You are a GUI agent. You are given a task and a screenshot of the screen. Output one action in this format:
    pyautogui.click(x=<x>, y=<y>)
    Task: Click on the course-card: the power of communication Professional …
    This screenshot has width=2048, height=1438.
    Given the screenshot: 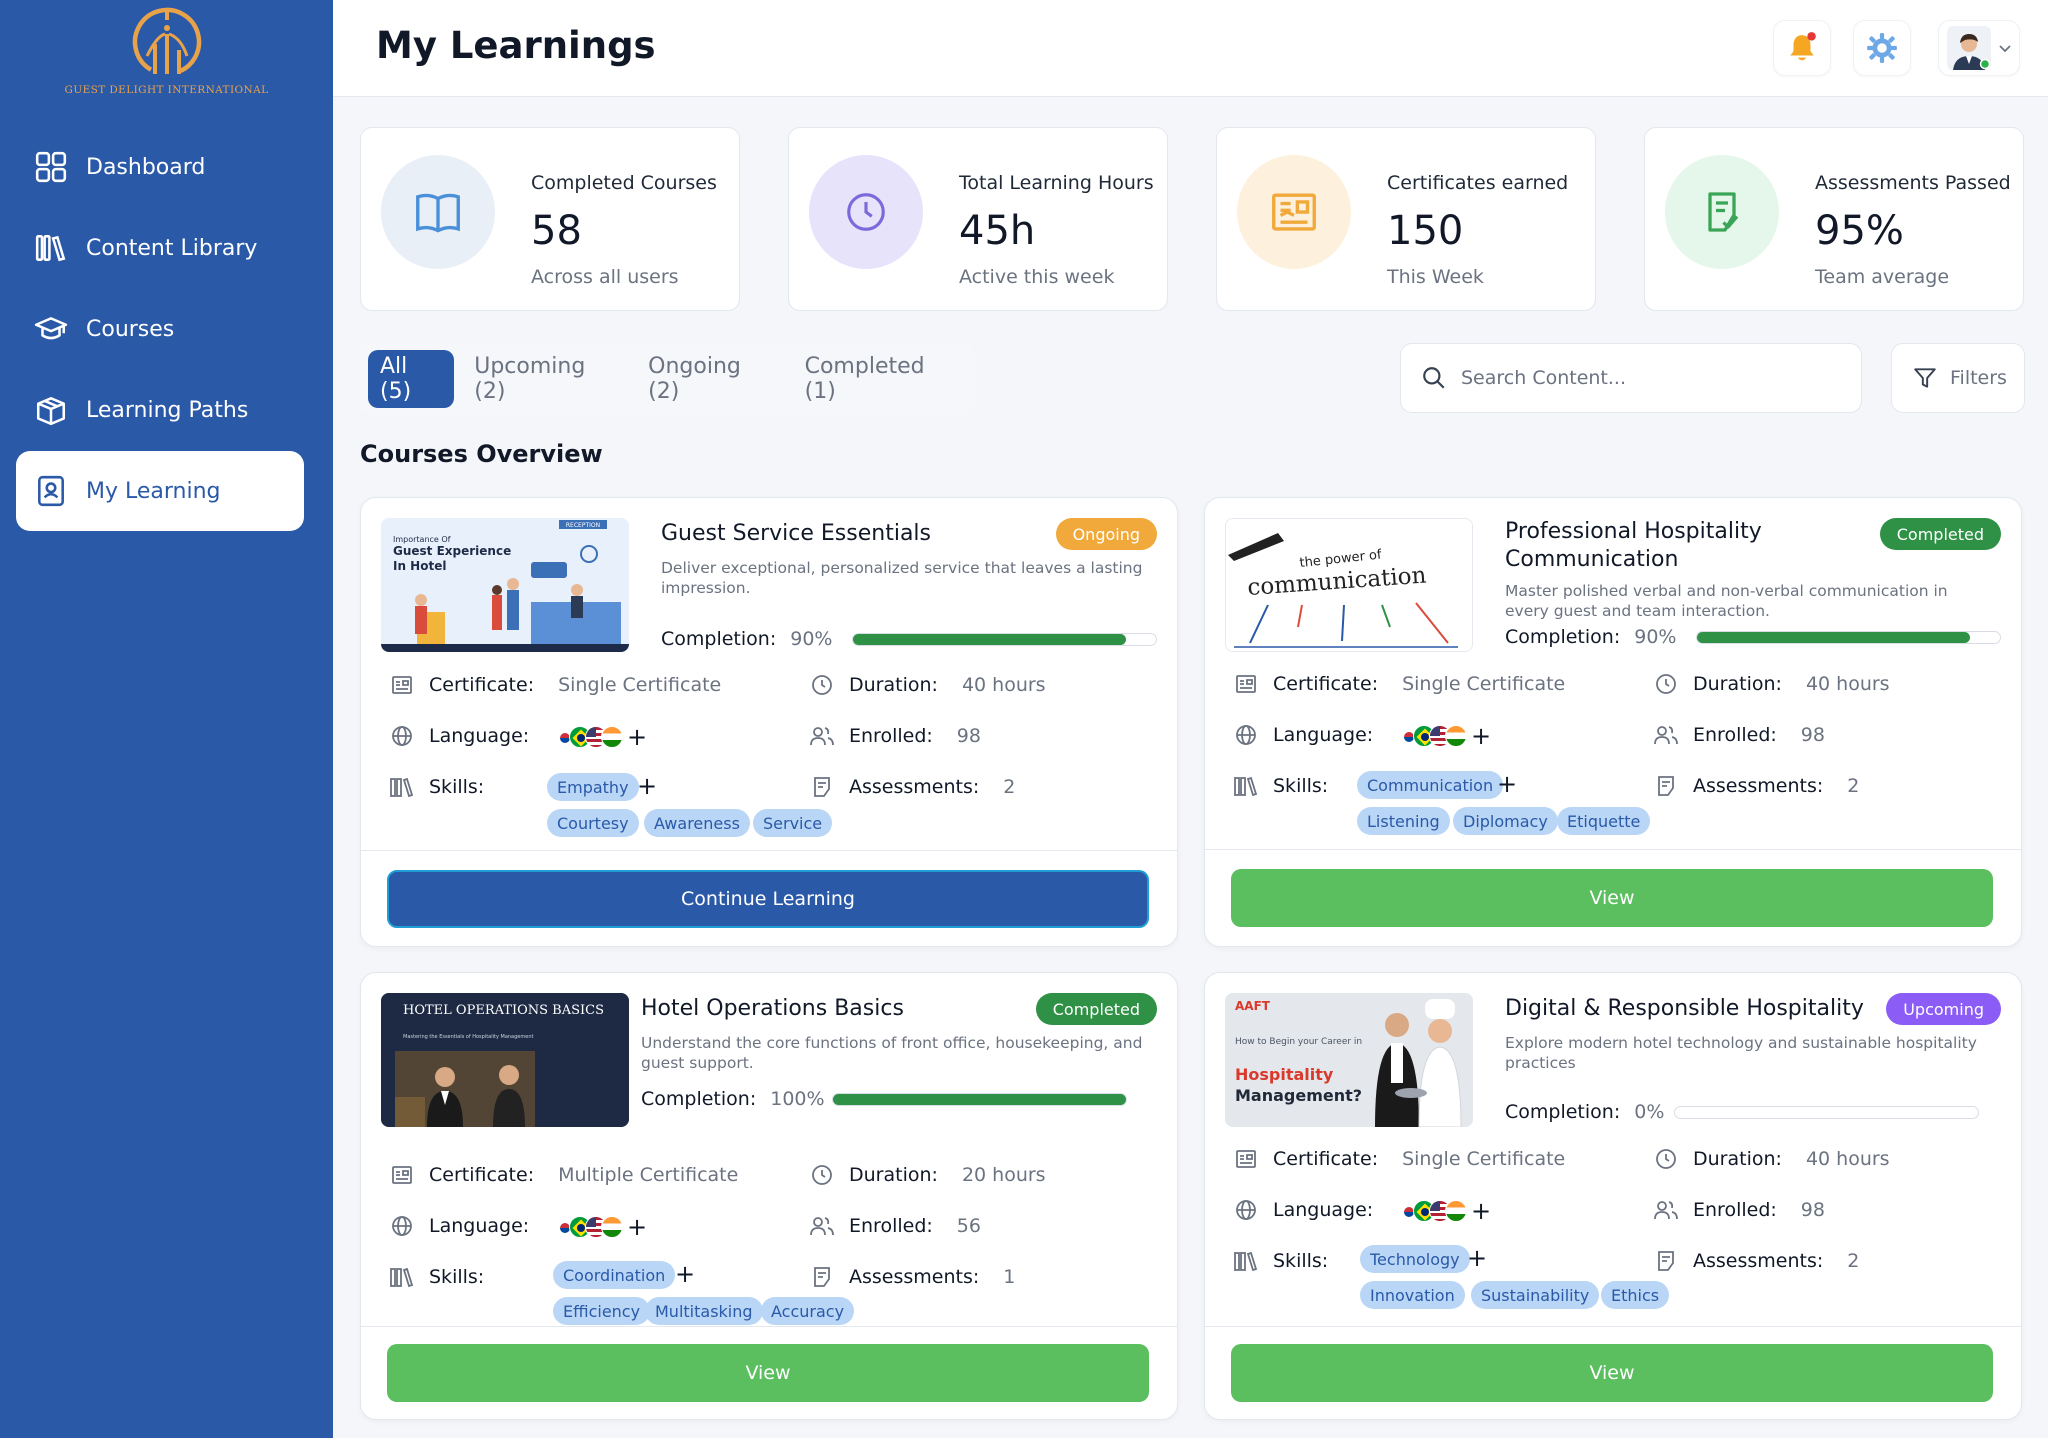 What is the action you would take?
    pyautogui.click(x=1613, y=722)
    